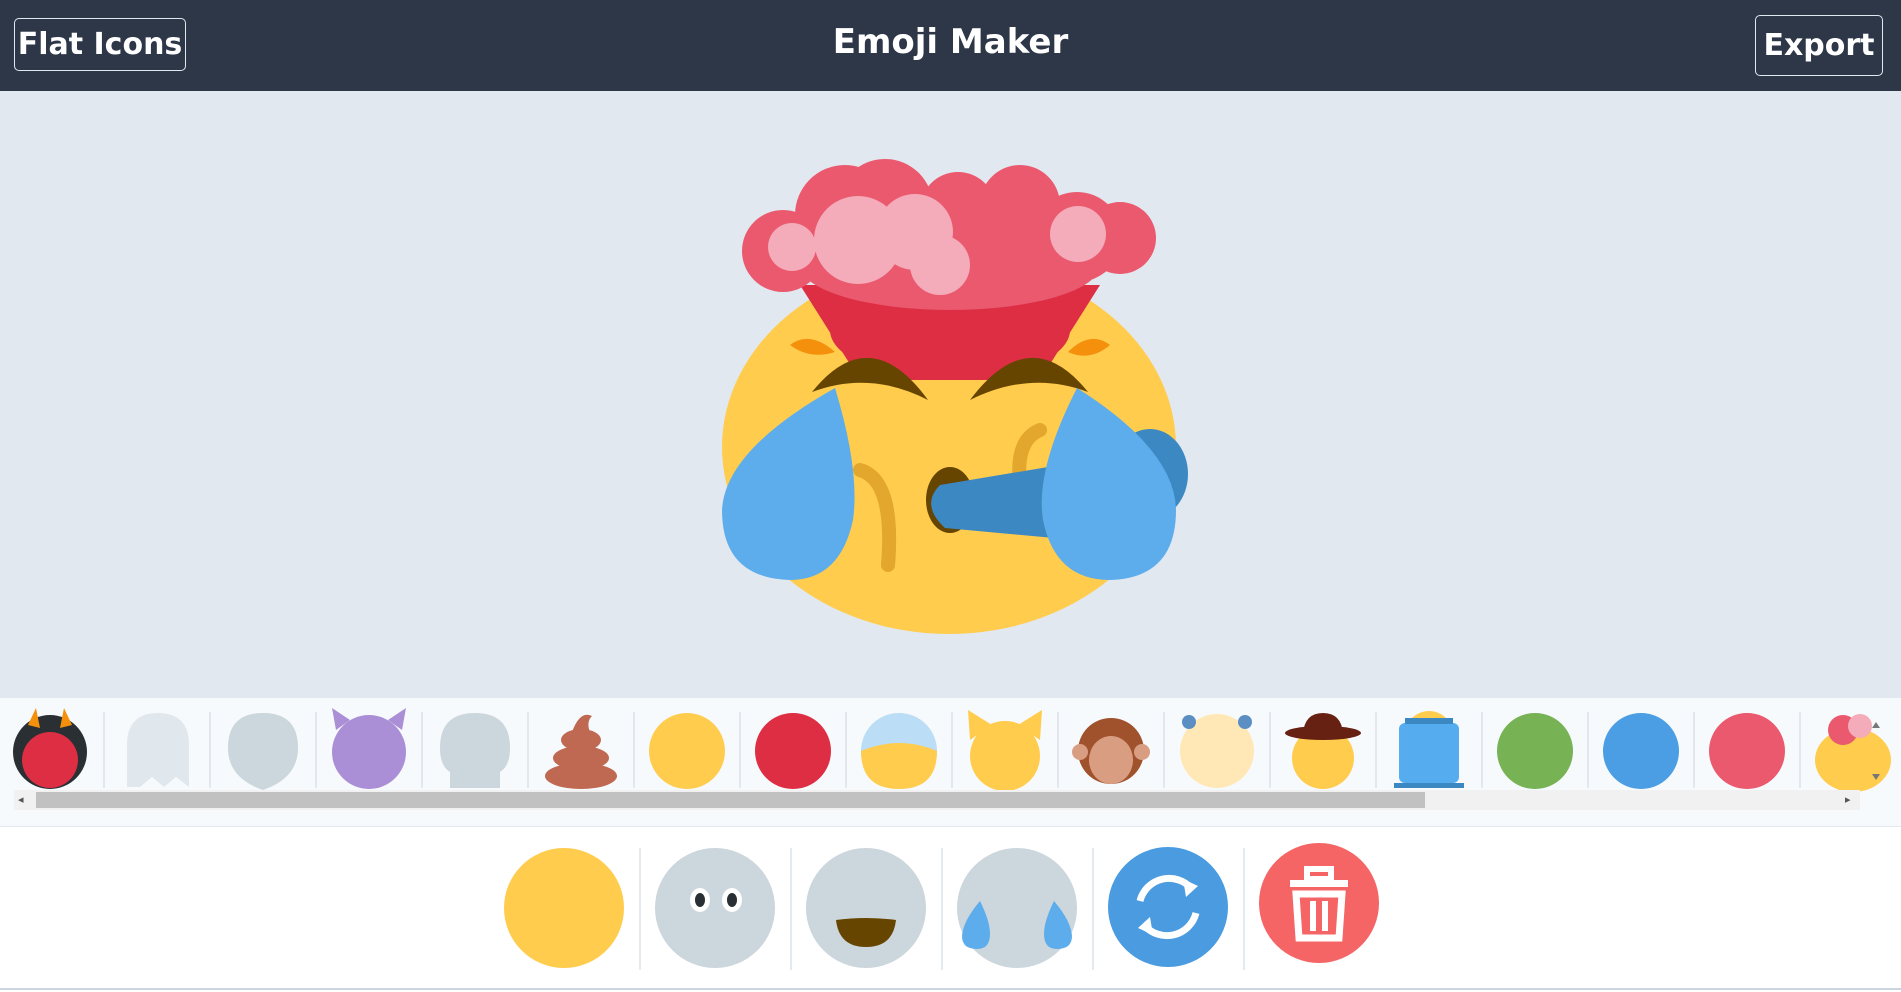  Describe the element at coordinates (263, 751) in the screenshot. I see `alien-icon` at that location.